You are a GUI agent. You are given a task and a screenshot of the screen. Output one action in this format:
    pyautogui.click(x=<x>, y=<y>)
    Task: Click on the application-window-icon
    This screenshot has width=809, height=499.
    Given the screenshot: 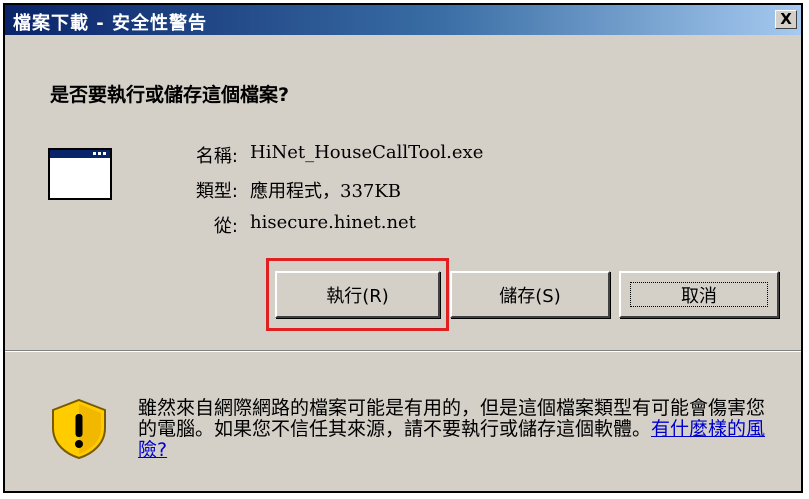 What is the action you would take?
    pyautogui.click(x=80, y=174)
    